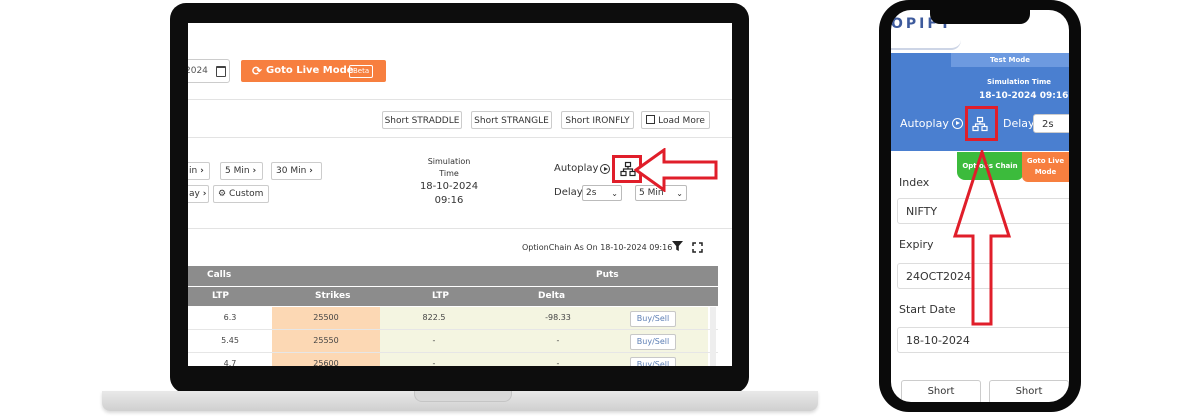  What do you see at coordinates (449, 161) in the screenshot?
I see `simulation-label: Simulation` at bounding box center [449, 161].